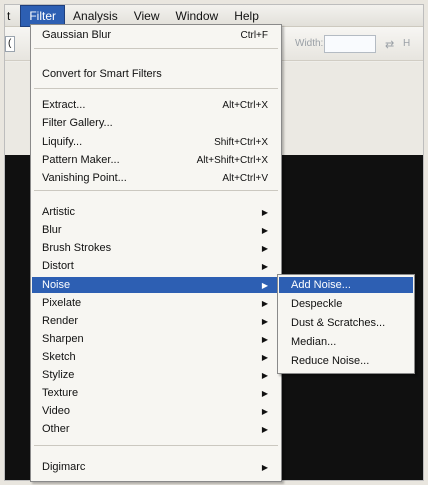 Image resolution: width=428 pixels, height=485 pixels. What do you see at coordinates (156, 160) in the screenshot?
I see `menu-item-pattern-maker: Pattern Maker... Alt+Shift+Ctrl+X` at bounding box center [156, 160].